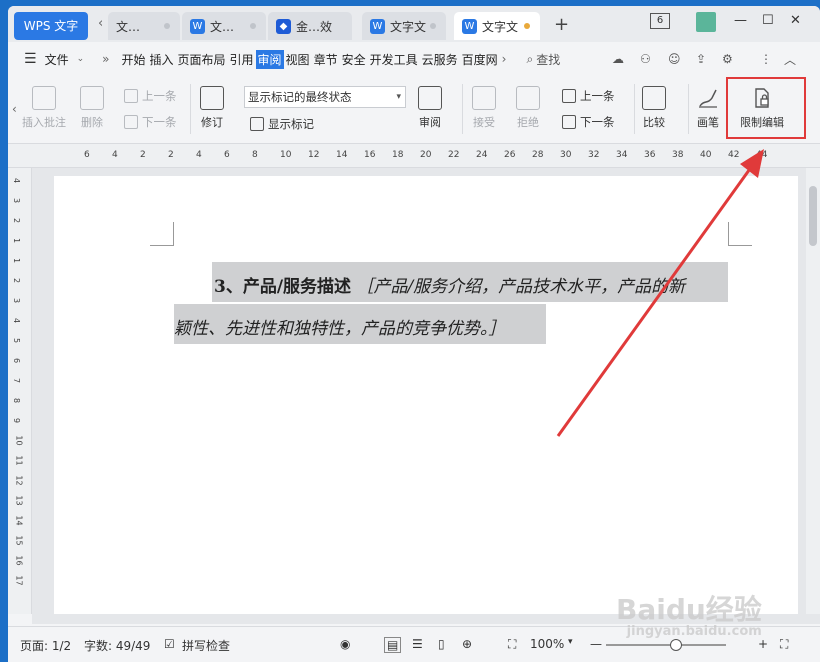  What do you see at coordinates (393, 645) in the screenshot?
I see `page-view-icon: ▤` at bounding box center [393, 645].